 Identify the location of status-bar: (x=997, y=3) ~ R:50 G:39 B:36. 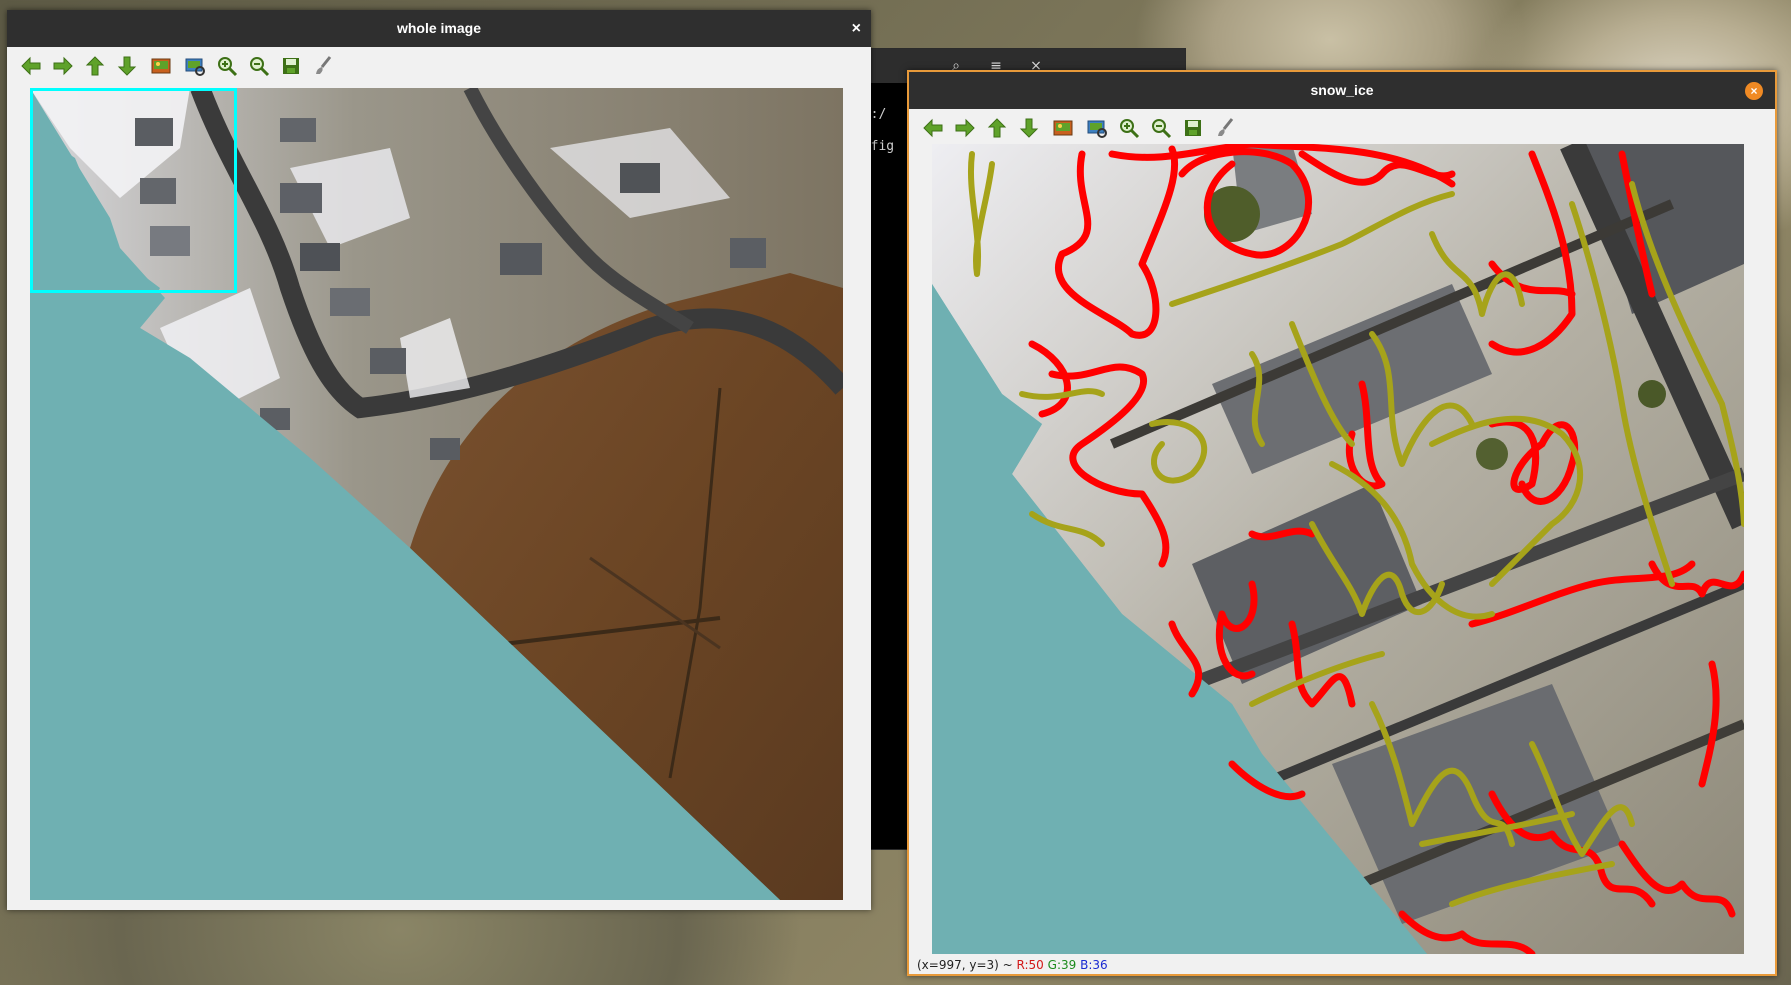
(1012, 965).